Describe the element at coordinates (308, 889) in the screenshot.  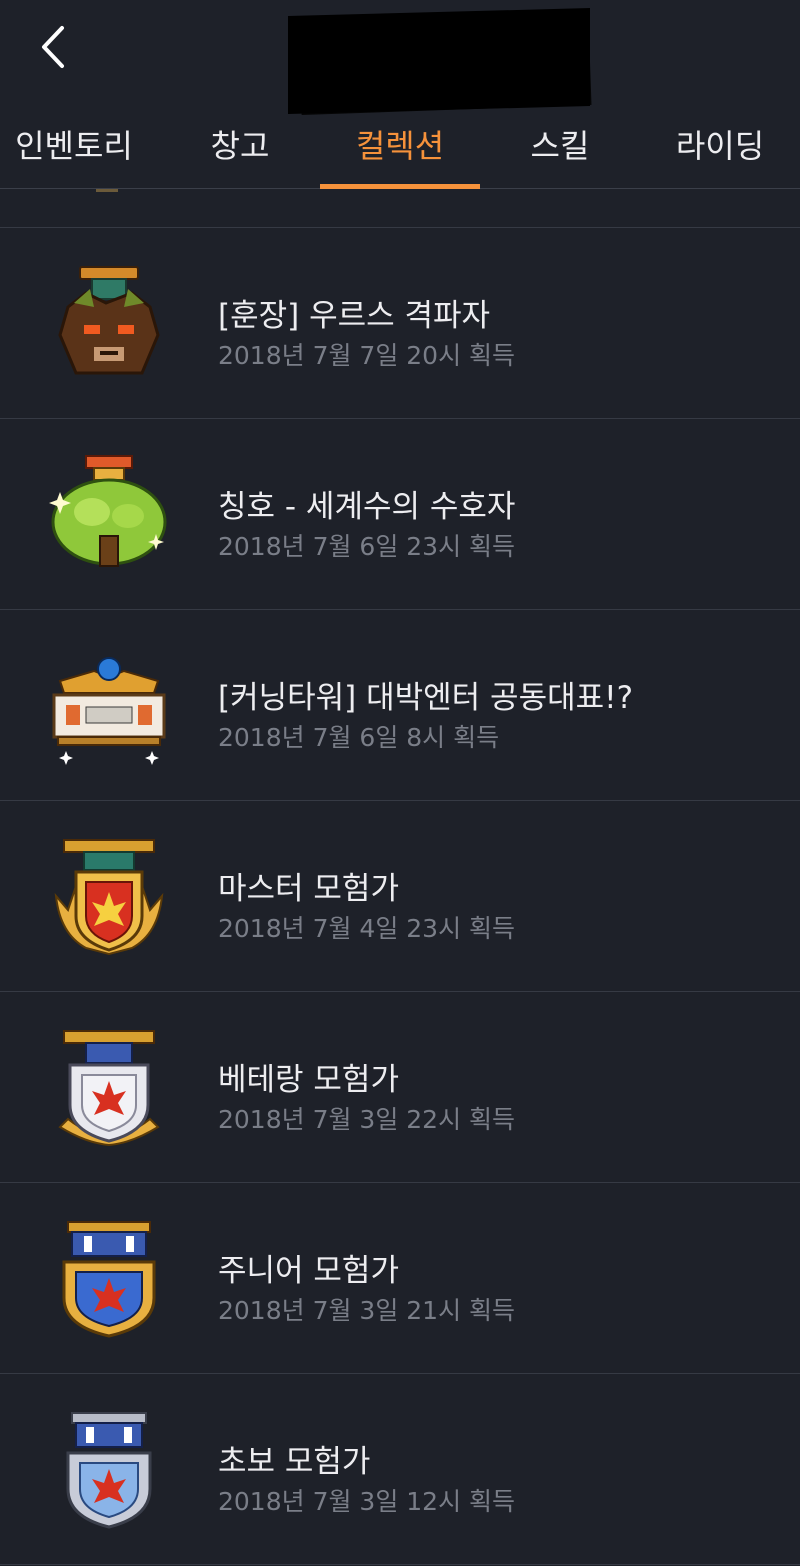
I see `item-title: 마스터 모험가` at that location.